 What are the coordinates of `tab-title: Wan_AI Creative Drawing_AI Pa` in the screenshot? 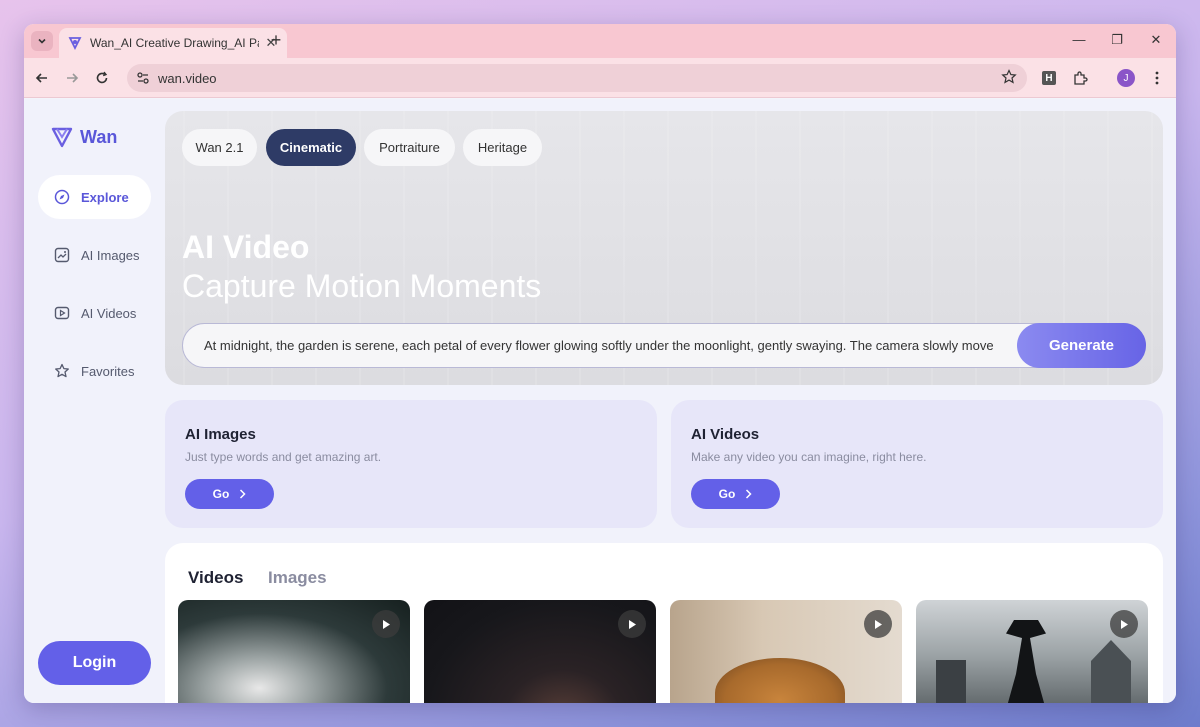 It's located at (174, 43).